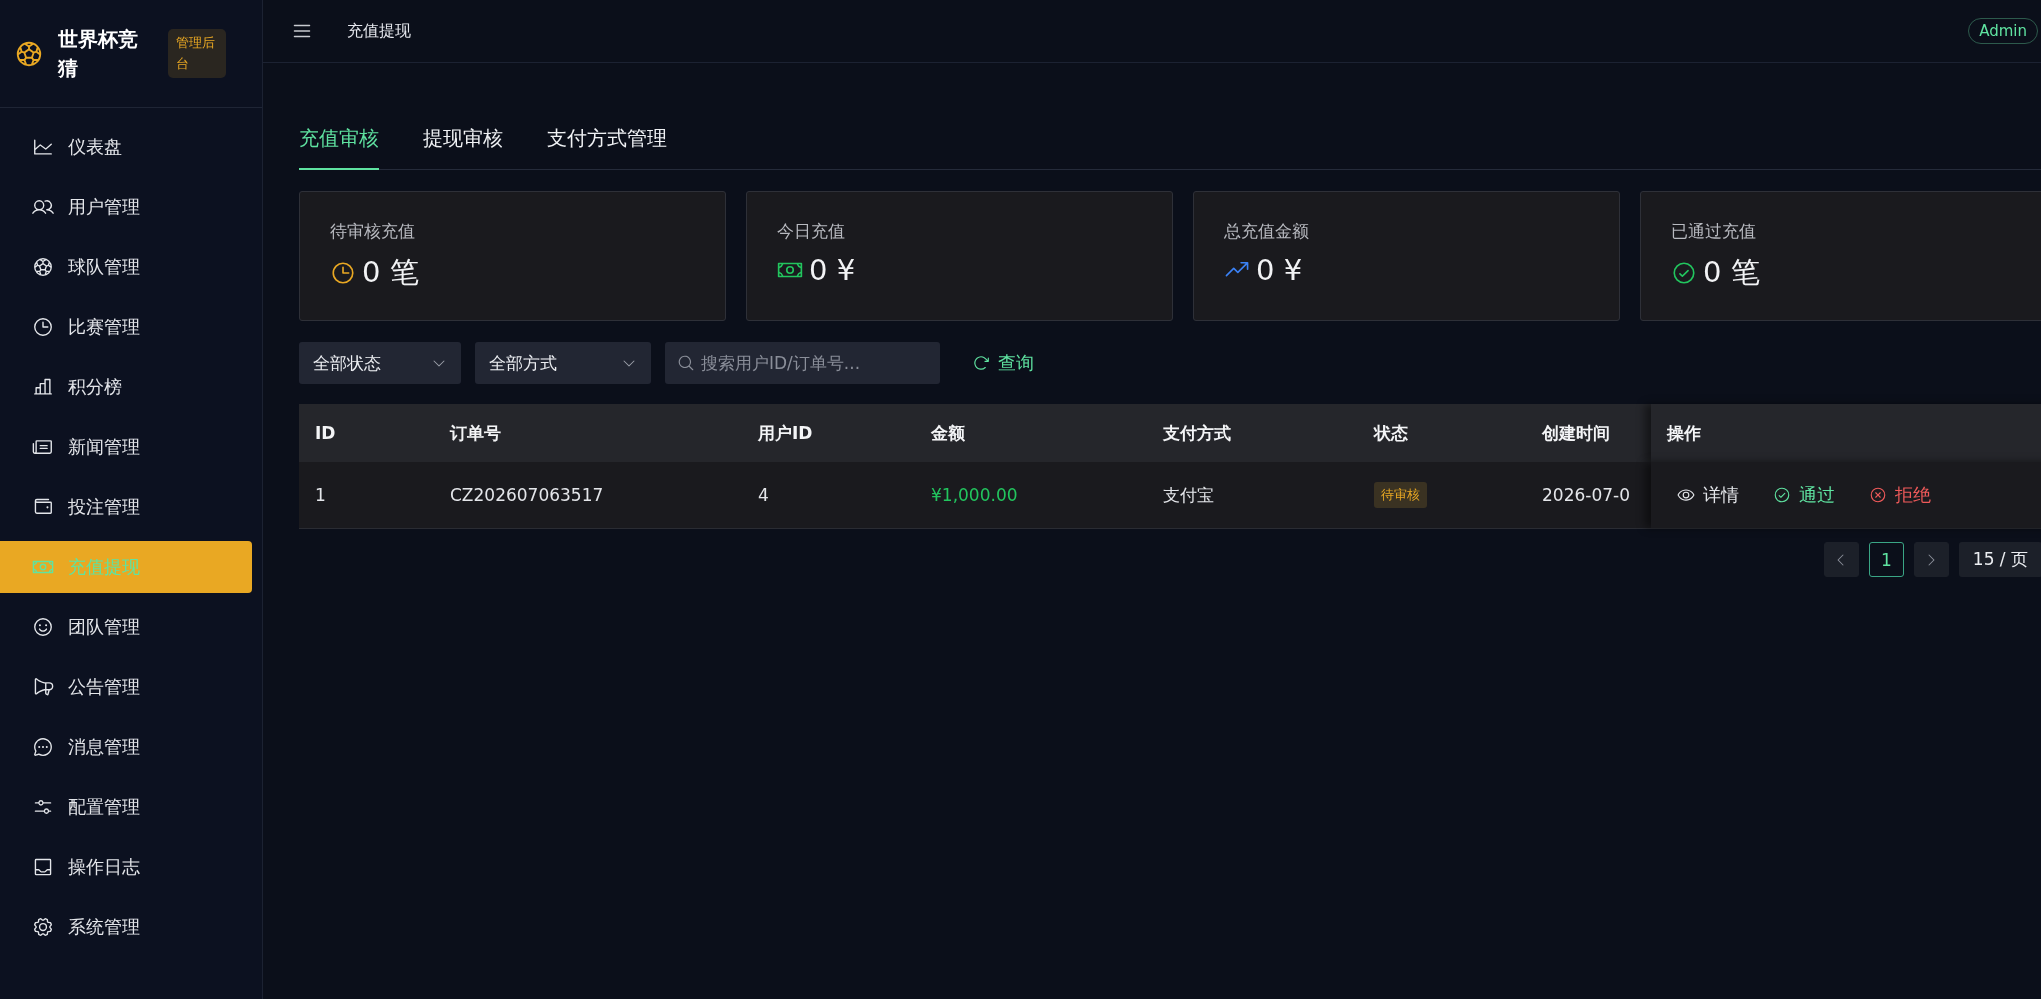 This screenshot has height=999, width=2041. Describe the element at coordinates (1400, 495) in the screenshot. I see `status-tag: 待审核` at that location.